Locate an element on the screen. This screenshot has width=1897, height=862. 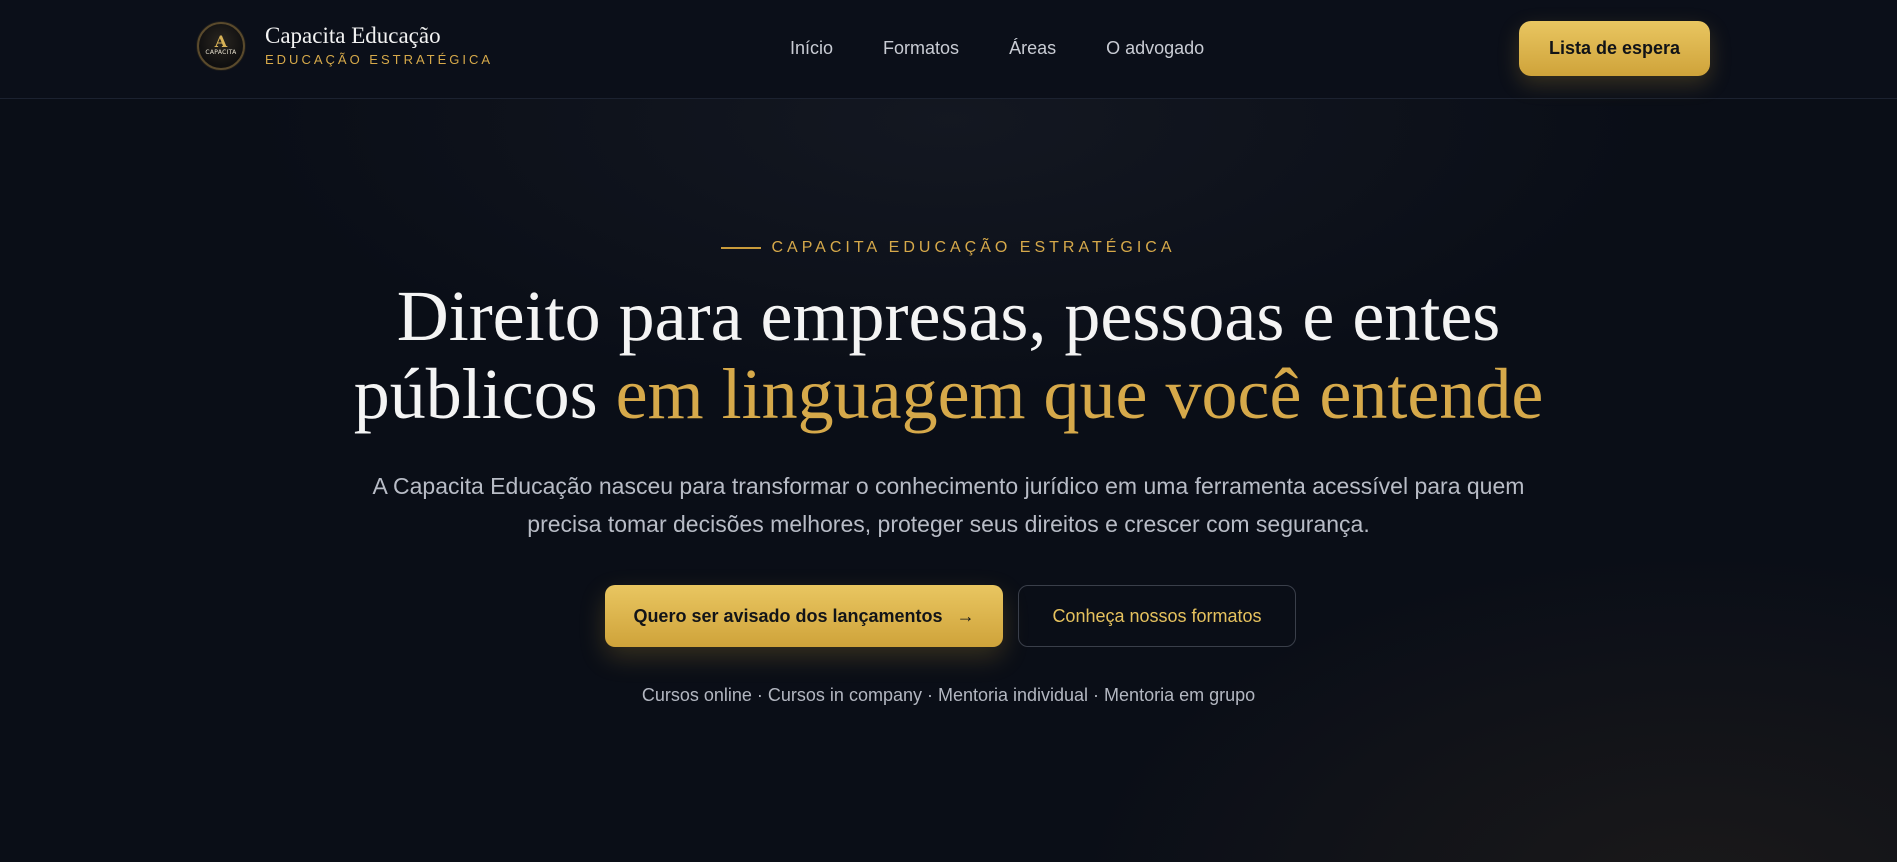
notify-launches-button: Quero ser avisado dos lançamentos → is located at coordinates (804, 616).